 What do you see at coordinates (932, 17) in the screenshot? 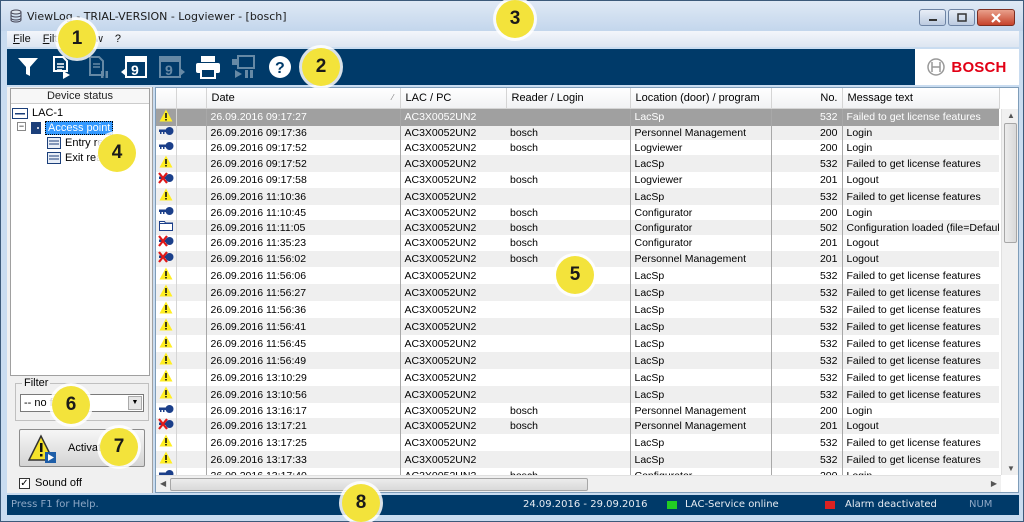
I see `minimize-button` at bounding box center [932, 17].